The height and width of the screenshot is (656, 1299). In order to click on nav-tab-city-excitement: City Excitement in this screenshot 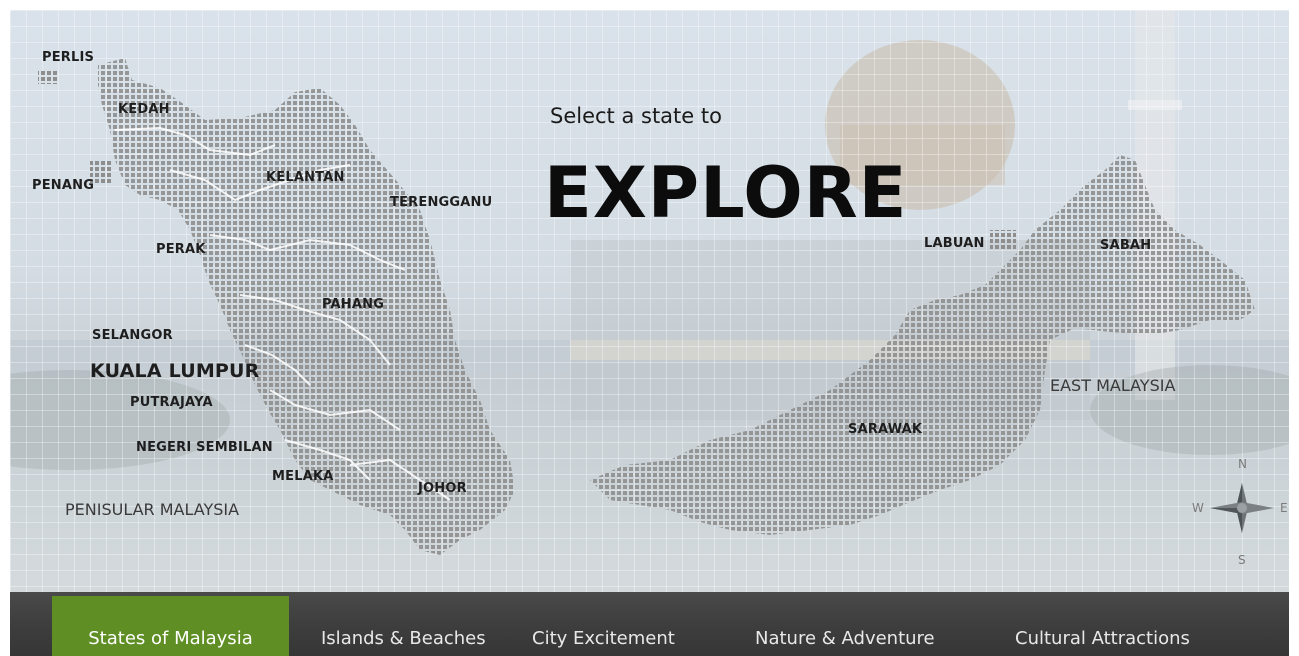, I will do `click(603, 626)`.